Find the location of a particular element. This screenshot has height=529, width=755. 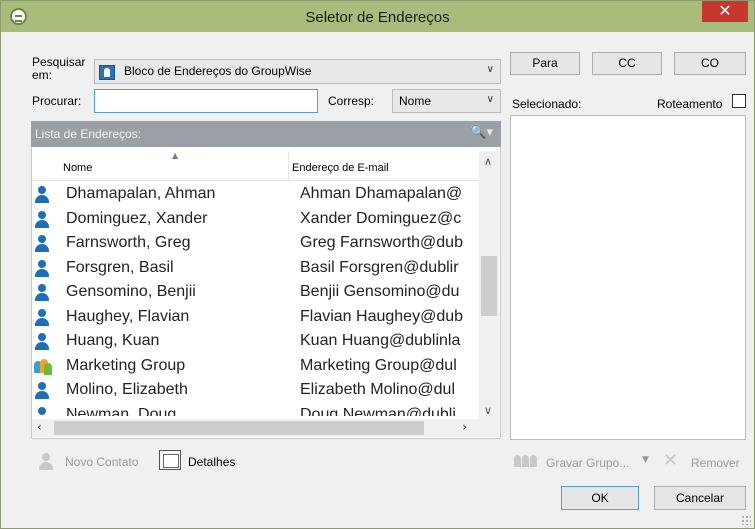

contact-name: Huang, Kuan is located at coordinates (113, 340).